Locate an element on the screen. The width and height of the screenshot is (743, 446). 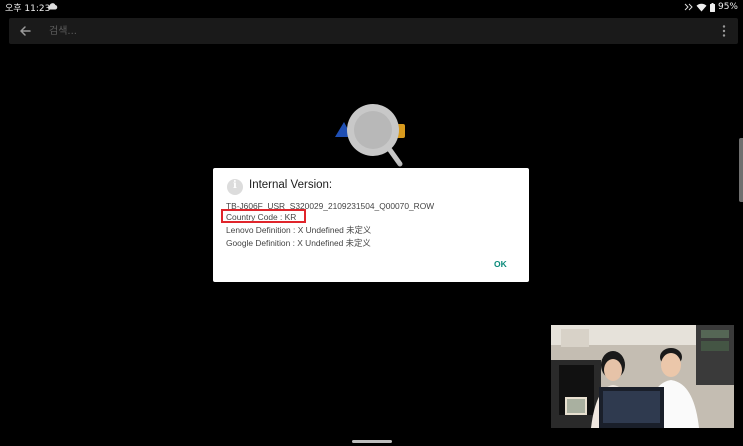
cloud-icon is located at coordinates (52, 6).